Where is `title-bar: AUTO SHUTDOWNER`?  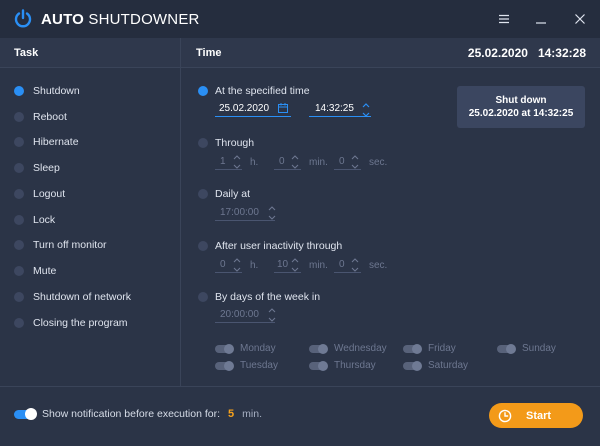 title-bar: AUTO SHUTDOWNER is located at coordinates (300, 19).